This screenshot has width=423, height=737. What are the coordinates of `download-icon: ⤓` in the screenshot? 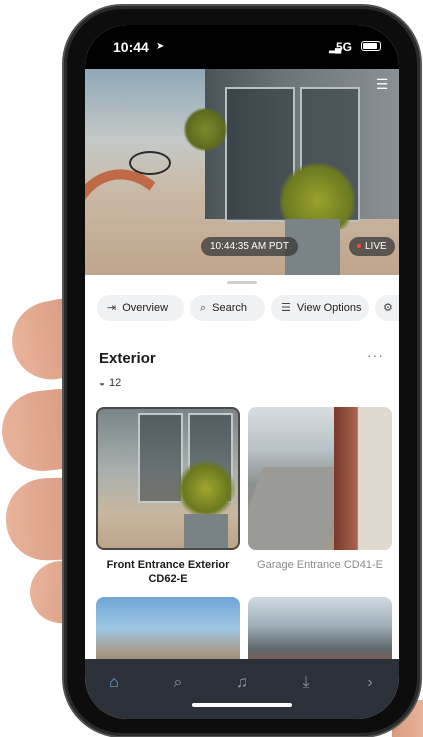 It's located at (306, 683).